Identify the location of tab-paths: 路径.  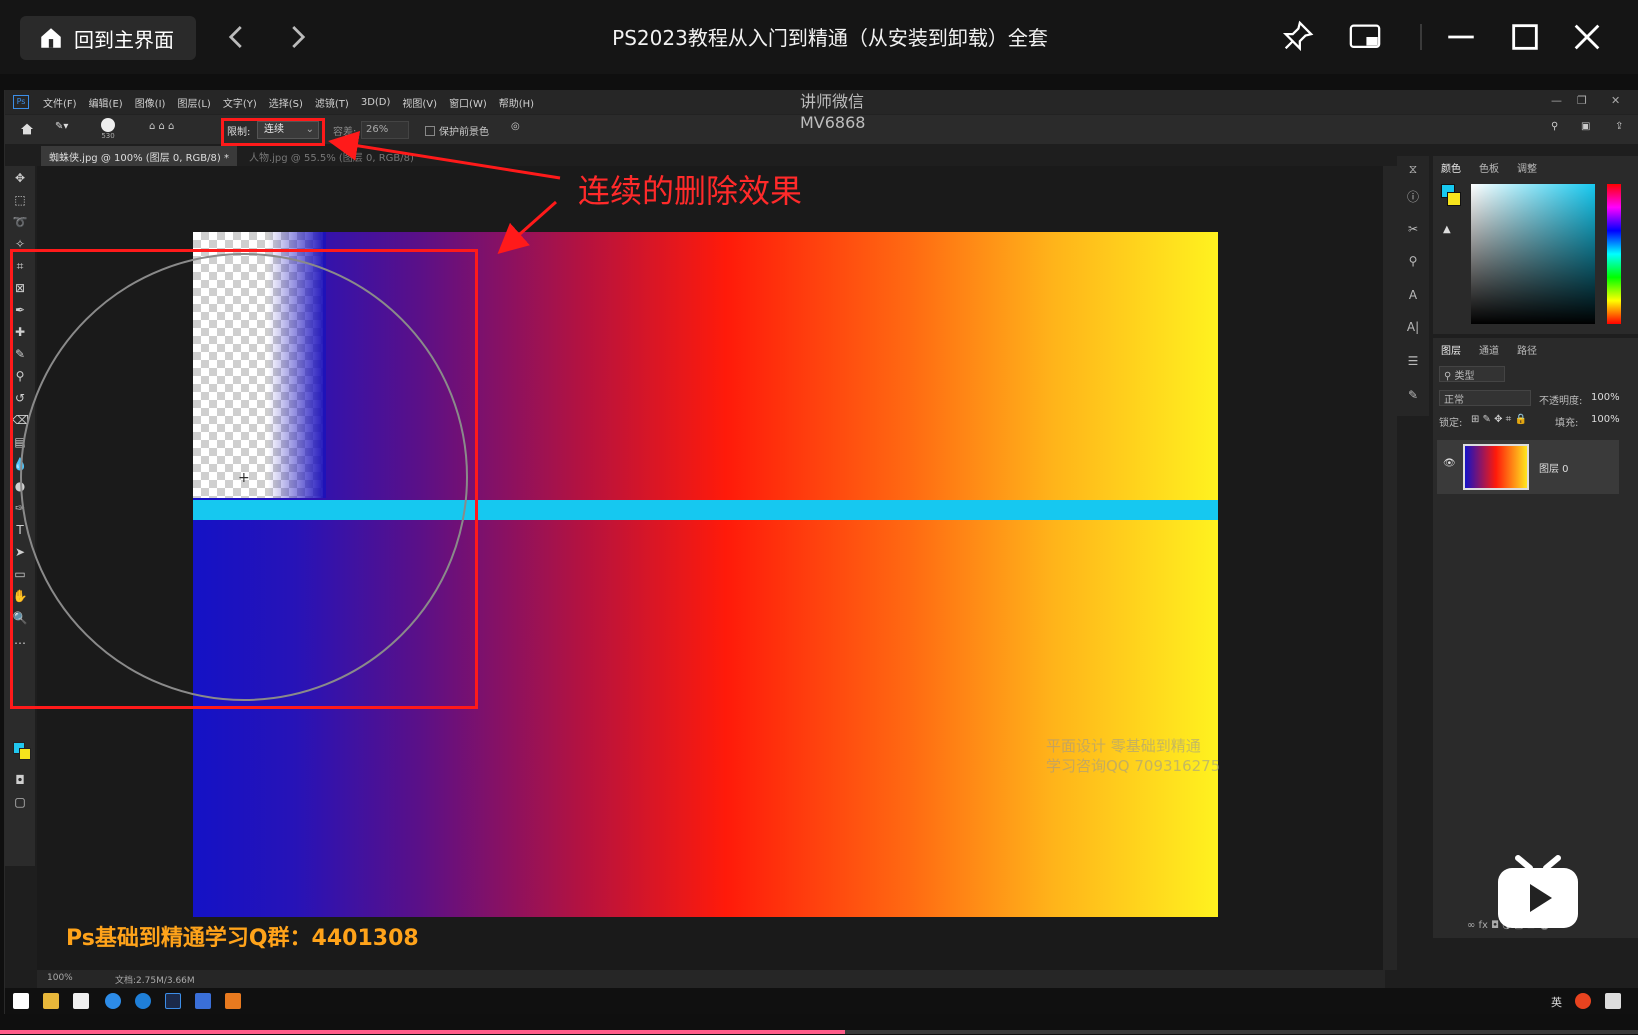
(1527, 349).